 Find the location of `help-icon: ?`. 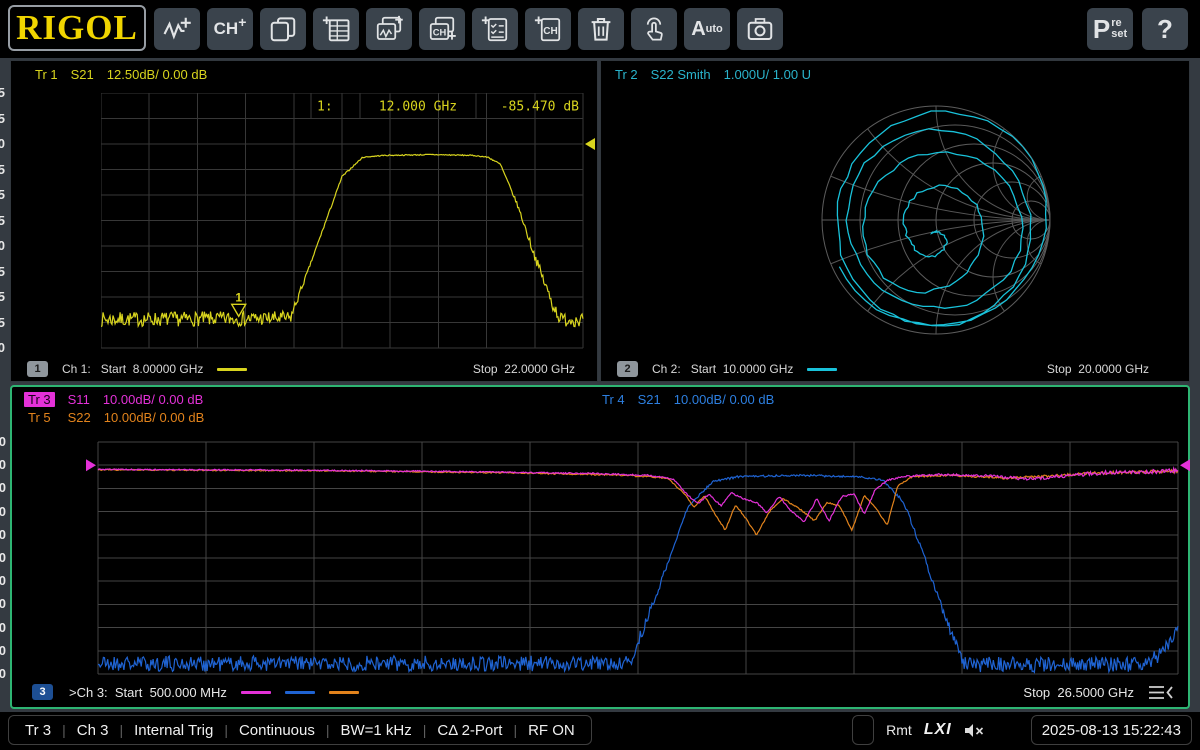

help-icon: ? is located at coordinates (1165, 28).